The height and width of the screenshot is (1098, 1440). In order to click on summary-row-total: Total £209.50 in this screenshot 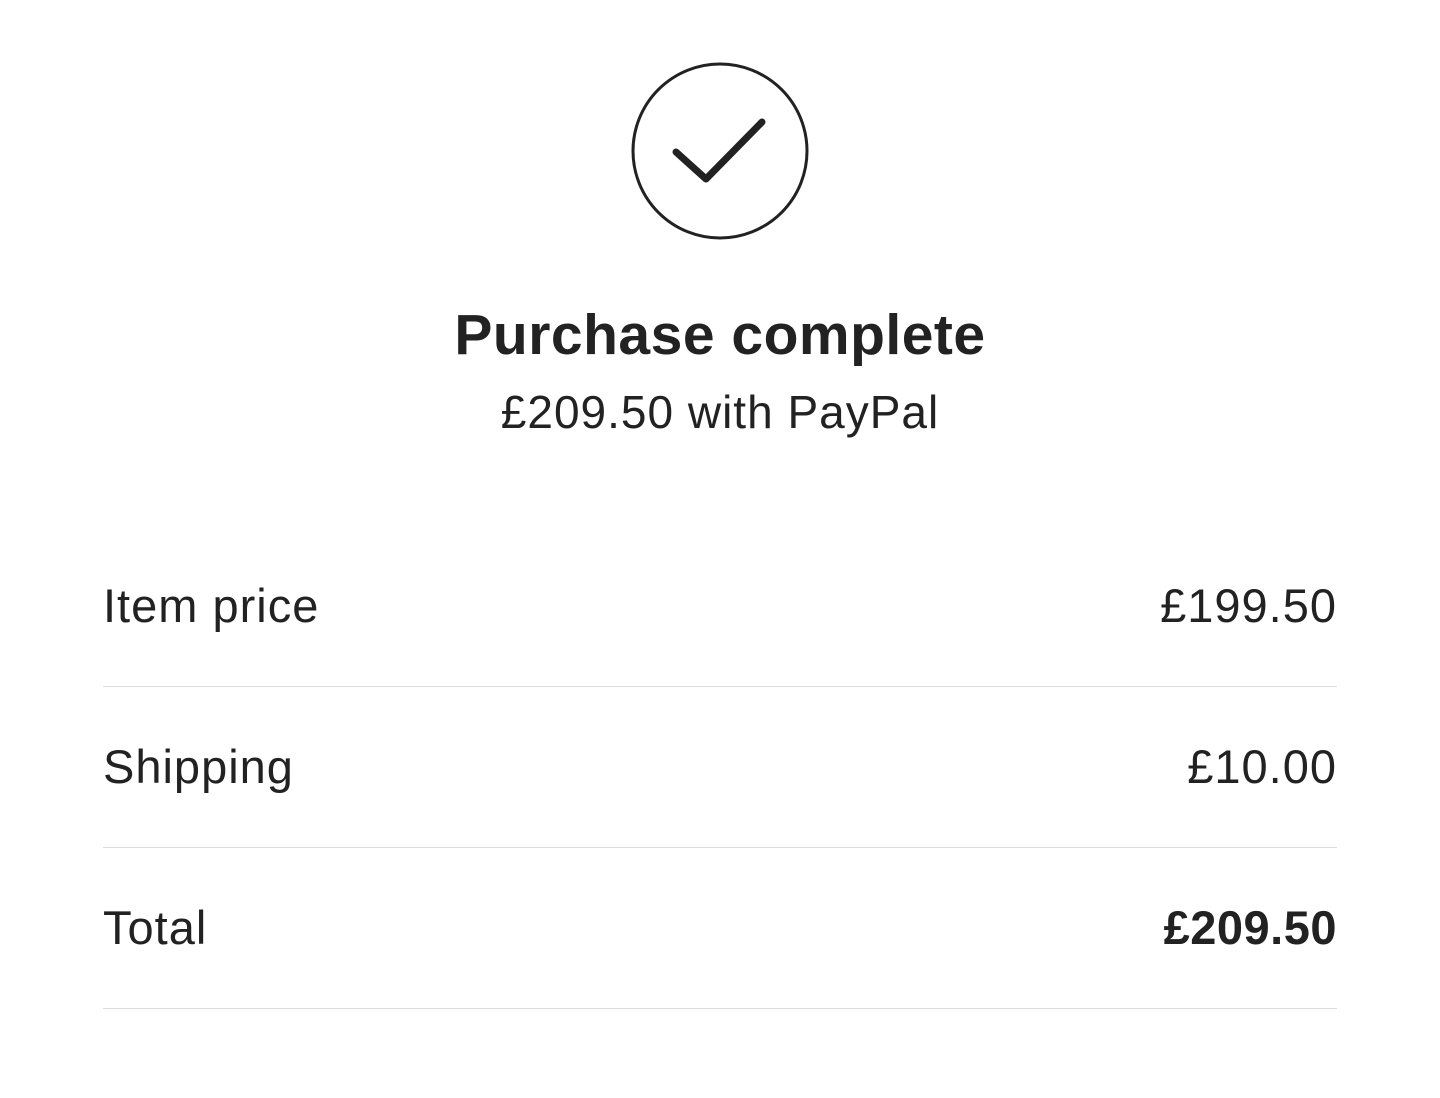, I will do `click(720, 928)`.